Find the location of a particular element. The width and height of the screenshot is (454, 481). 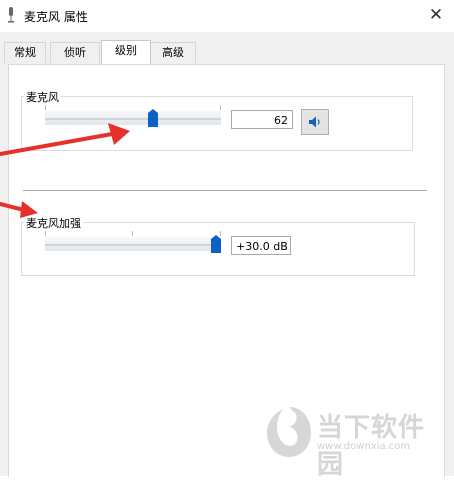

microphone-level-value: 62 is located at coordinates (281, 120).